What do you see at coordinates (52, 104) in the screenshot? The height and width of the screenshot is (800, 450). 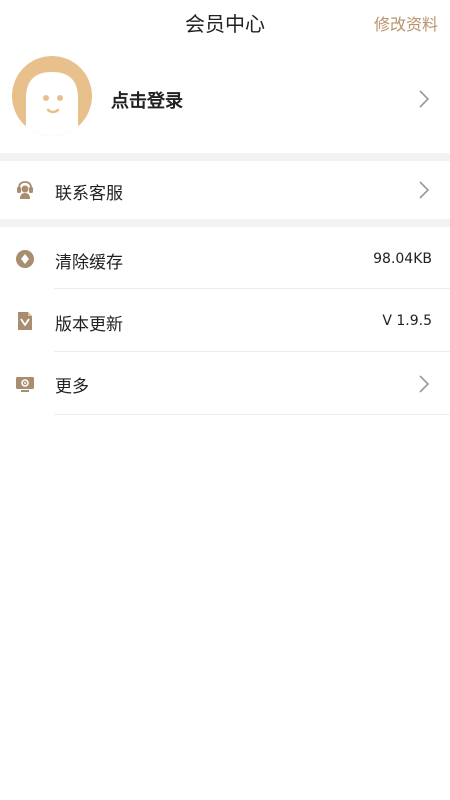 I see `ghost-avatar-icon` at bounding box center [52, 104].